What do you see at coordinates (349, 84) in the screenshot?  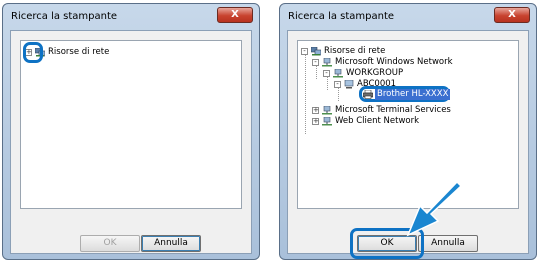 I see `computer-icon` at bounding box center [349, 84].